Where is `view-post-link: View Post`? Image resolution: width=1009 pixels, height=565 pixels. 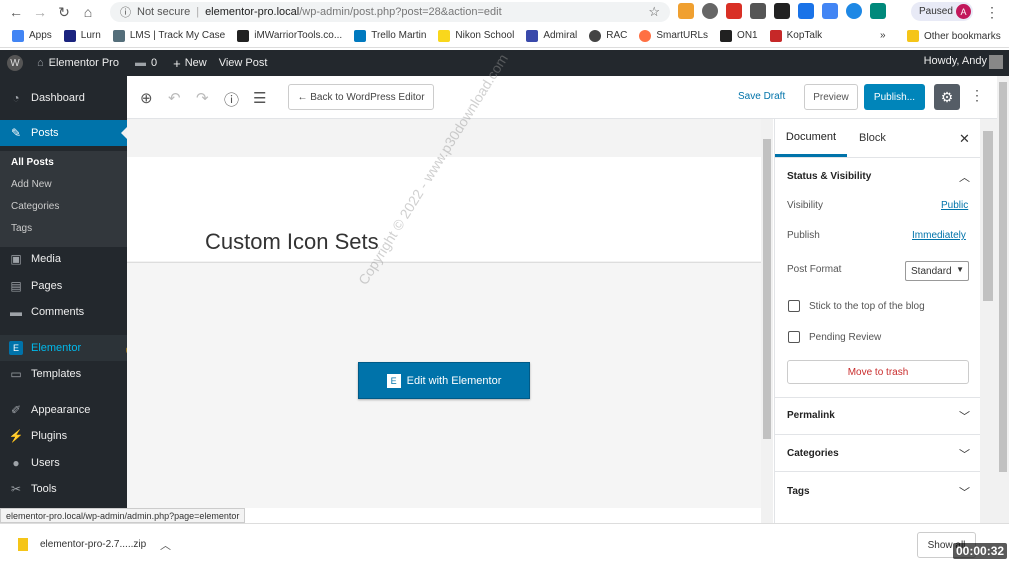
view-post-link: View Post is located at coordinates (243, 63).